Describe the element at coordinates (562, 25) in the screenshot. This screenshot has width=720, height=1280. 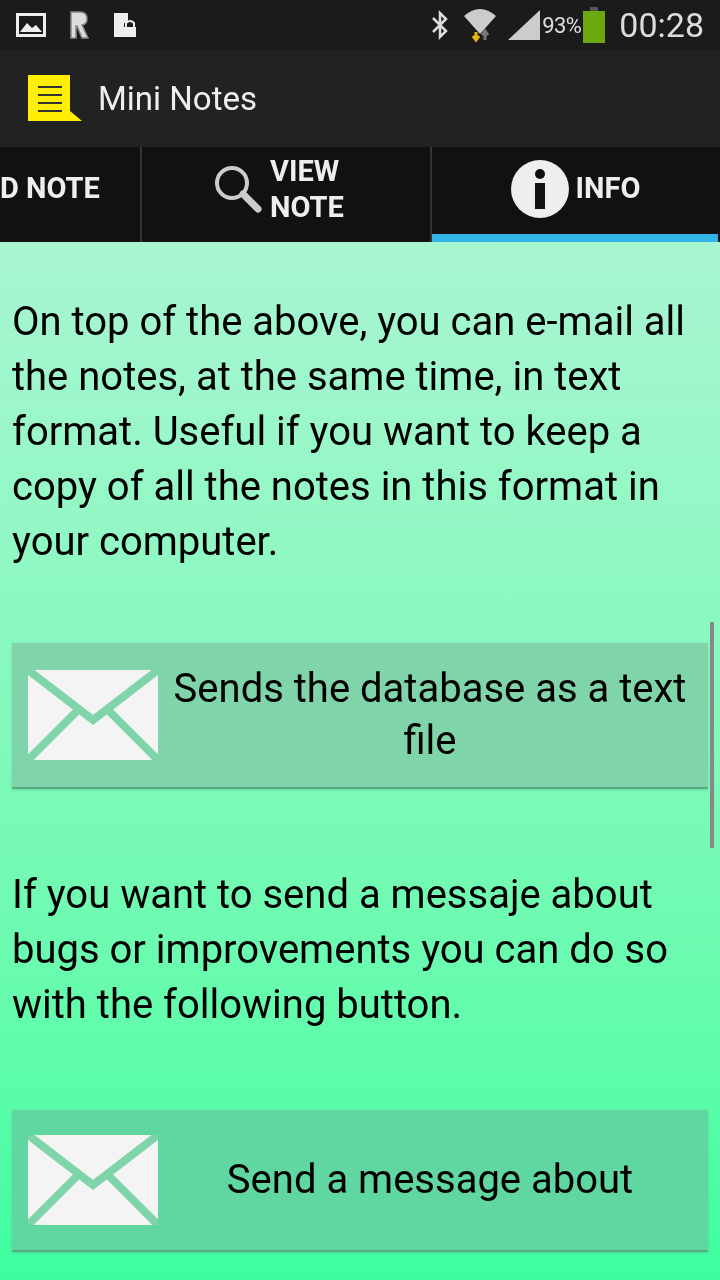
I see `battery-percent: 93%` at that location.